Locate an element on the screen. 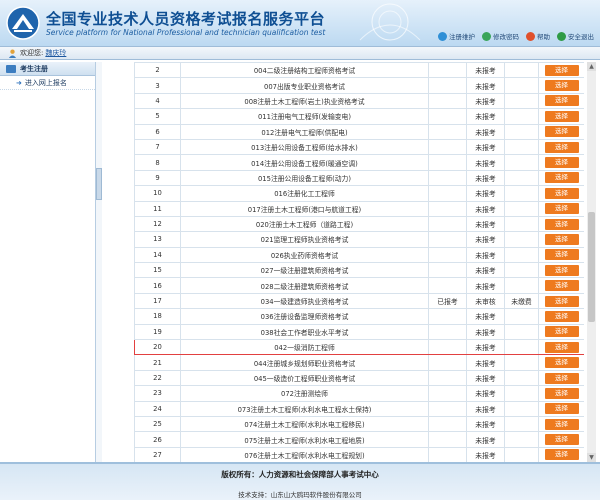 This screenshot has height=500, width=600. row-number: 4 is located at coordinates (157, 101).